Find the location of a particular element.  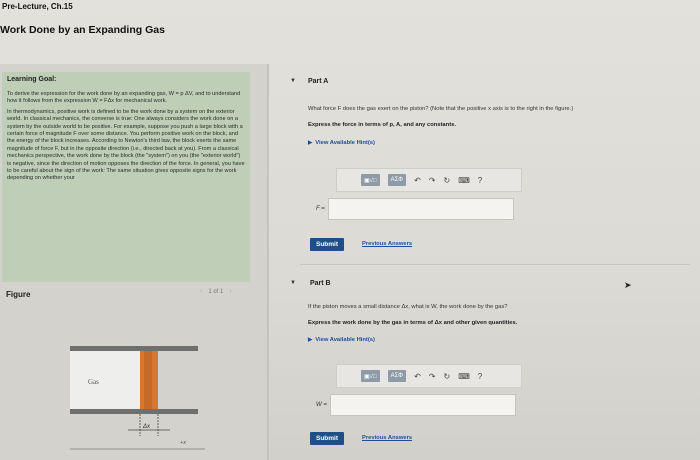

part-a-submit-button: Submit is located at coordinates (327, 244).